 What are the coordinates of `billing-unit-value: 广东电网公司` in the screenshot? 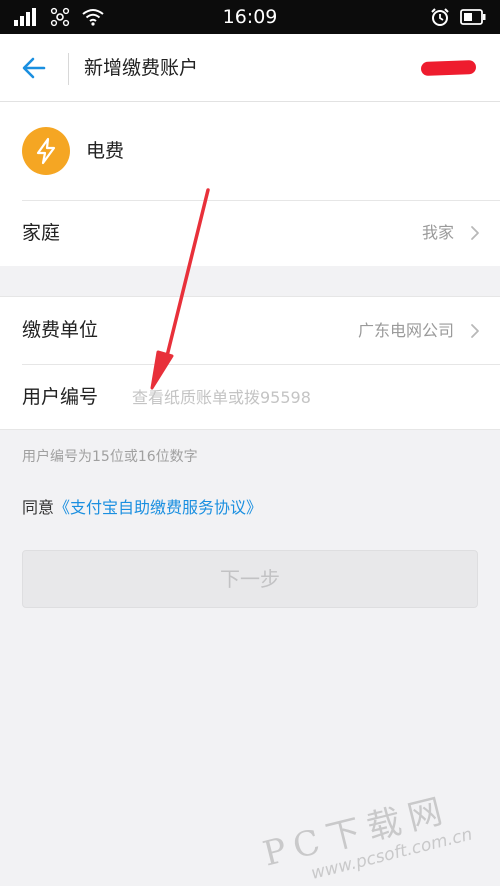 It's located at (405, 330).